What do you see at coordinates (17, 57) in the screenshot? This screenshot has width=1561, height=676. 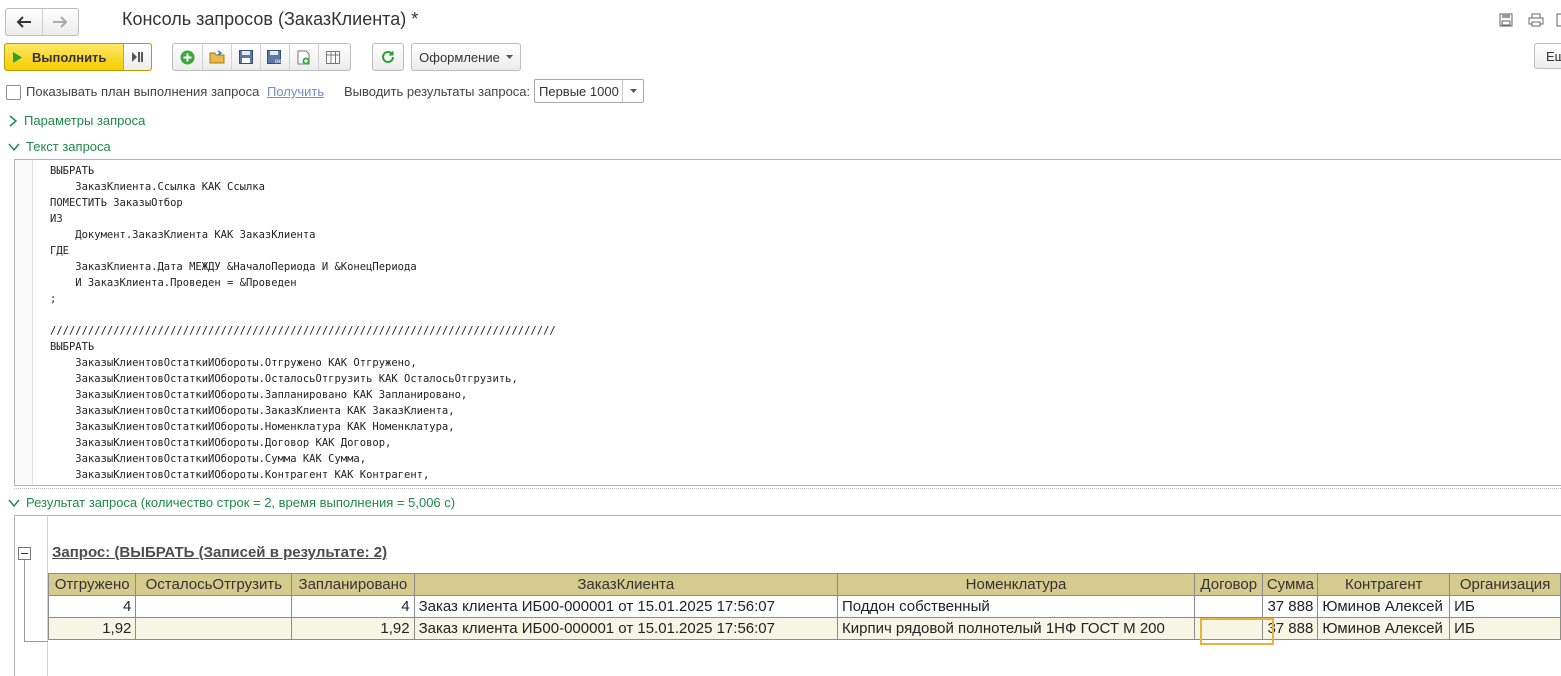 I see `play-icon` at bounding box center [17, 57].